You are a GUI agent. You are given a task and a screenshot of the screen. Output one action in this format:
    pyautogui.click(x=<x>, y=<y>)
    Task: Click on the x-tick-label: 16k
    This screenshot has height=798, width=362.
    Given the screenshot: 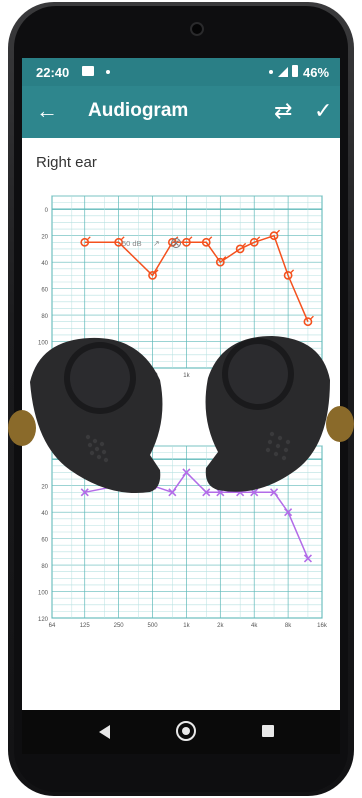 What is the action you would take?
    pyautogui.click(x=322, y=626)
    